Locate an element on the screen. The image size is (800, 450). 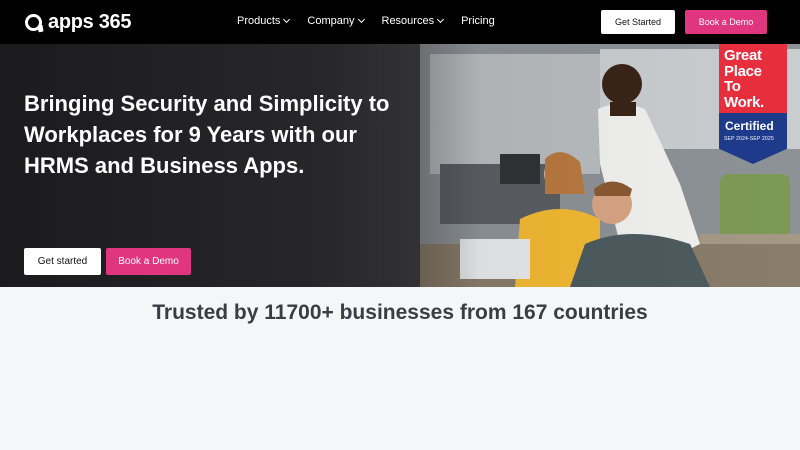
logo-icon is located at coordinates (33, 22).